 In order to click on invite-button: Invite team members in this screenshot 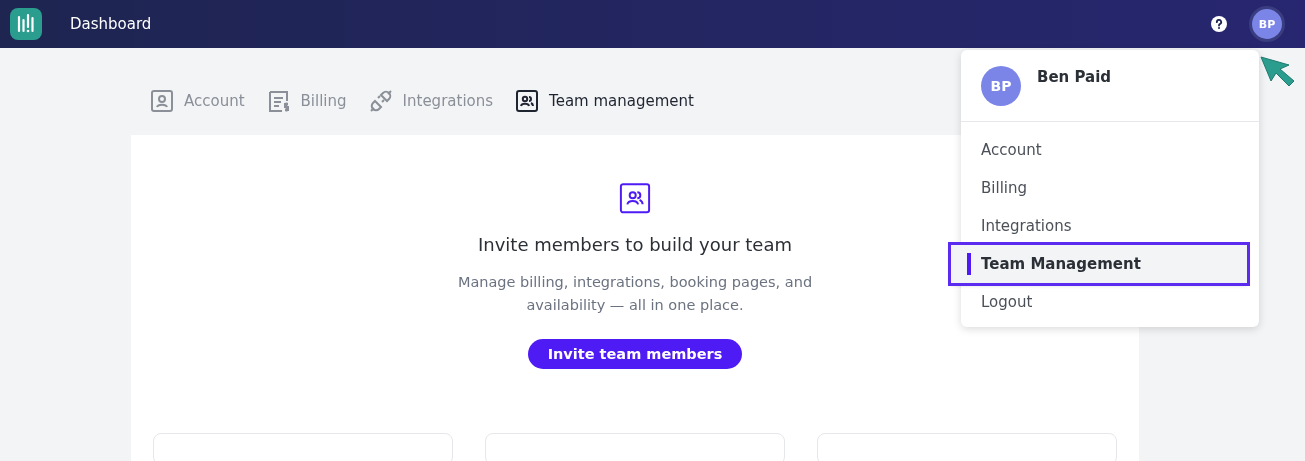, I will do `click(635, 353)`.